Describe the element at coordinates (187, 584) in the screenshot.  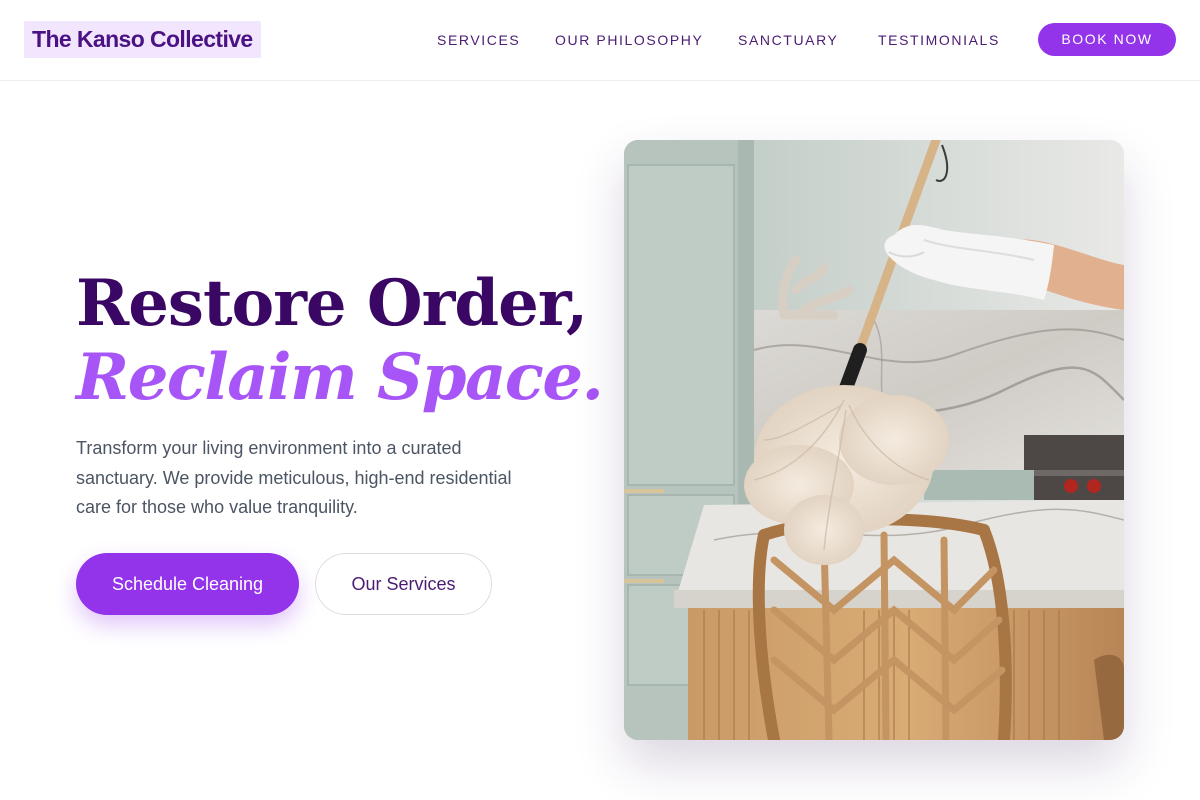
I see `schedule-cleaning-button: Schedule Cleaning` at that location.